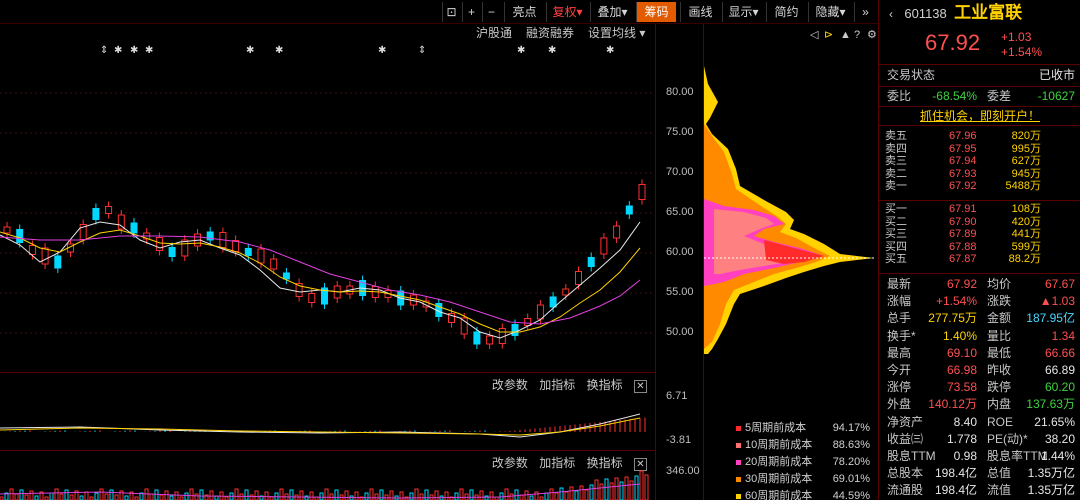 Image resolution: width=1080 pixels, height=500 pixels. I want to click on buy-row: 买四 67.88 599万, so click(979, 247).